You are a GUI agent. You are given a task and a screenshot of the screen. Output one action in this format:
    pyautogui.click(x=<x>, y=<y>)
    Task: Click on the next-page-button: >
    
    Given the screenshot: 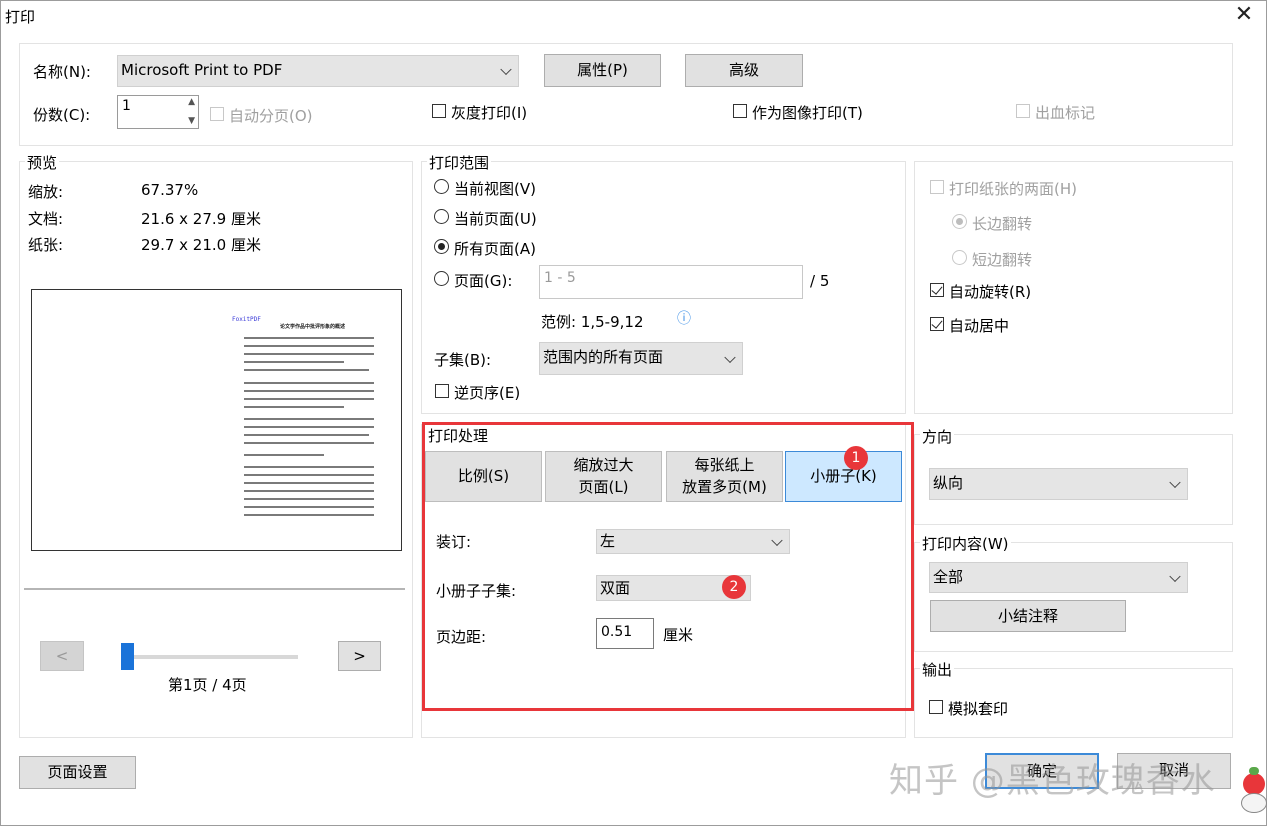 What is the action you would take?
    pyautogui.click(x=359, y=656)
    